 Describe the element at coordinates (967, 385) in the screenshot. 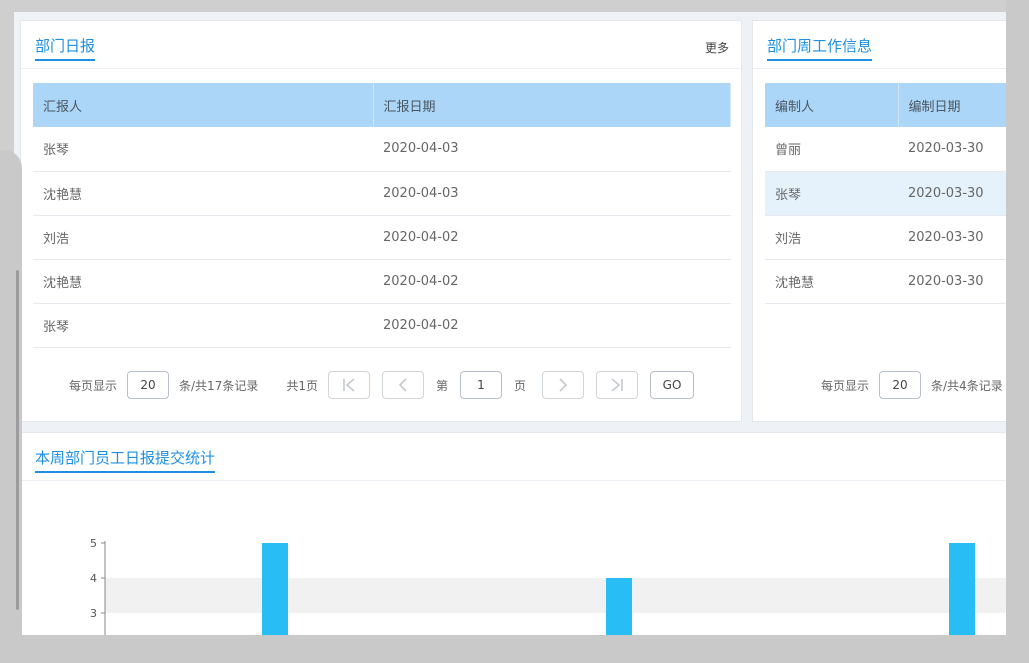

I see `total-records-label: 条/共4条记录` at that location.